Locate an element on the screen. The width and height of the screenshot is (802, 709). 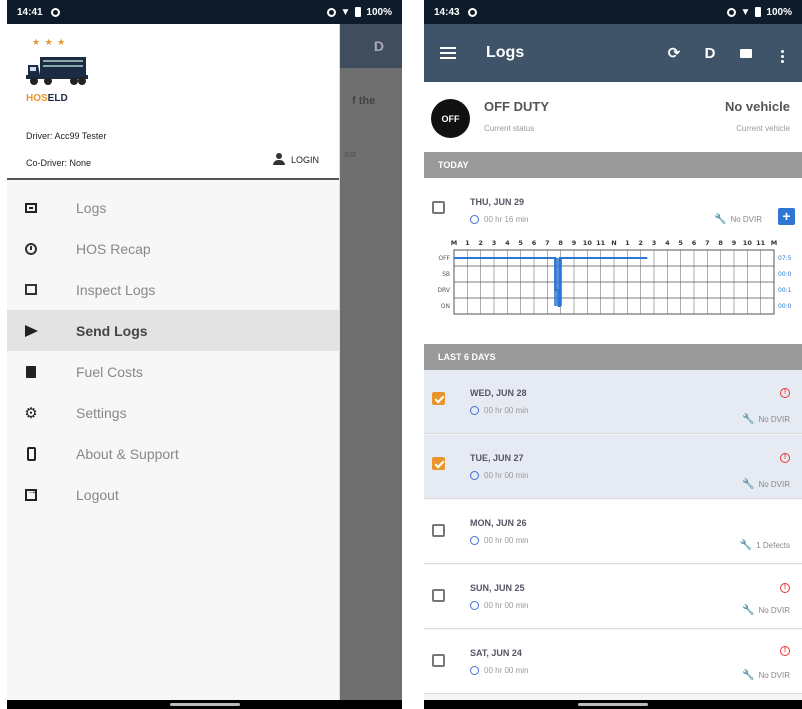
menu-item-settings: ⚙ Settings is located at coordinates (173, 412).